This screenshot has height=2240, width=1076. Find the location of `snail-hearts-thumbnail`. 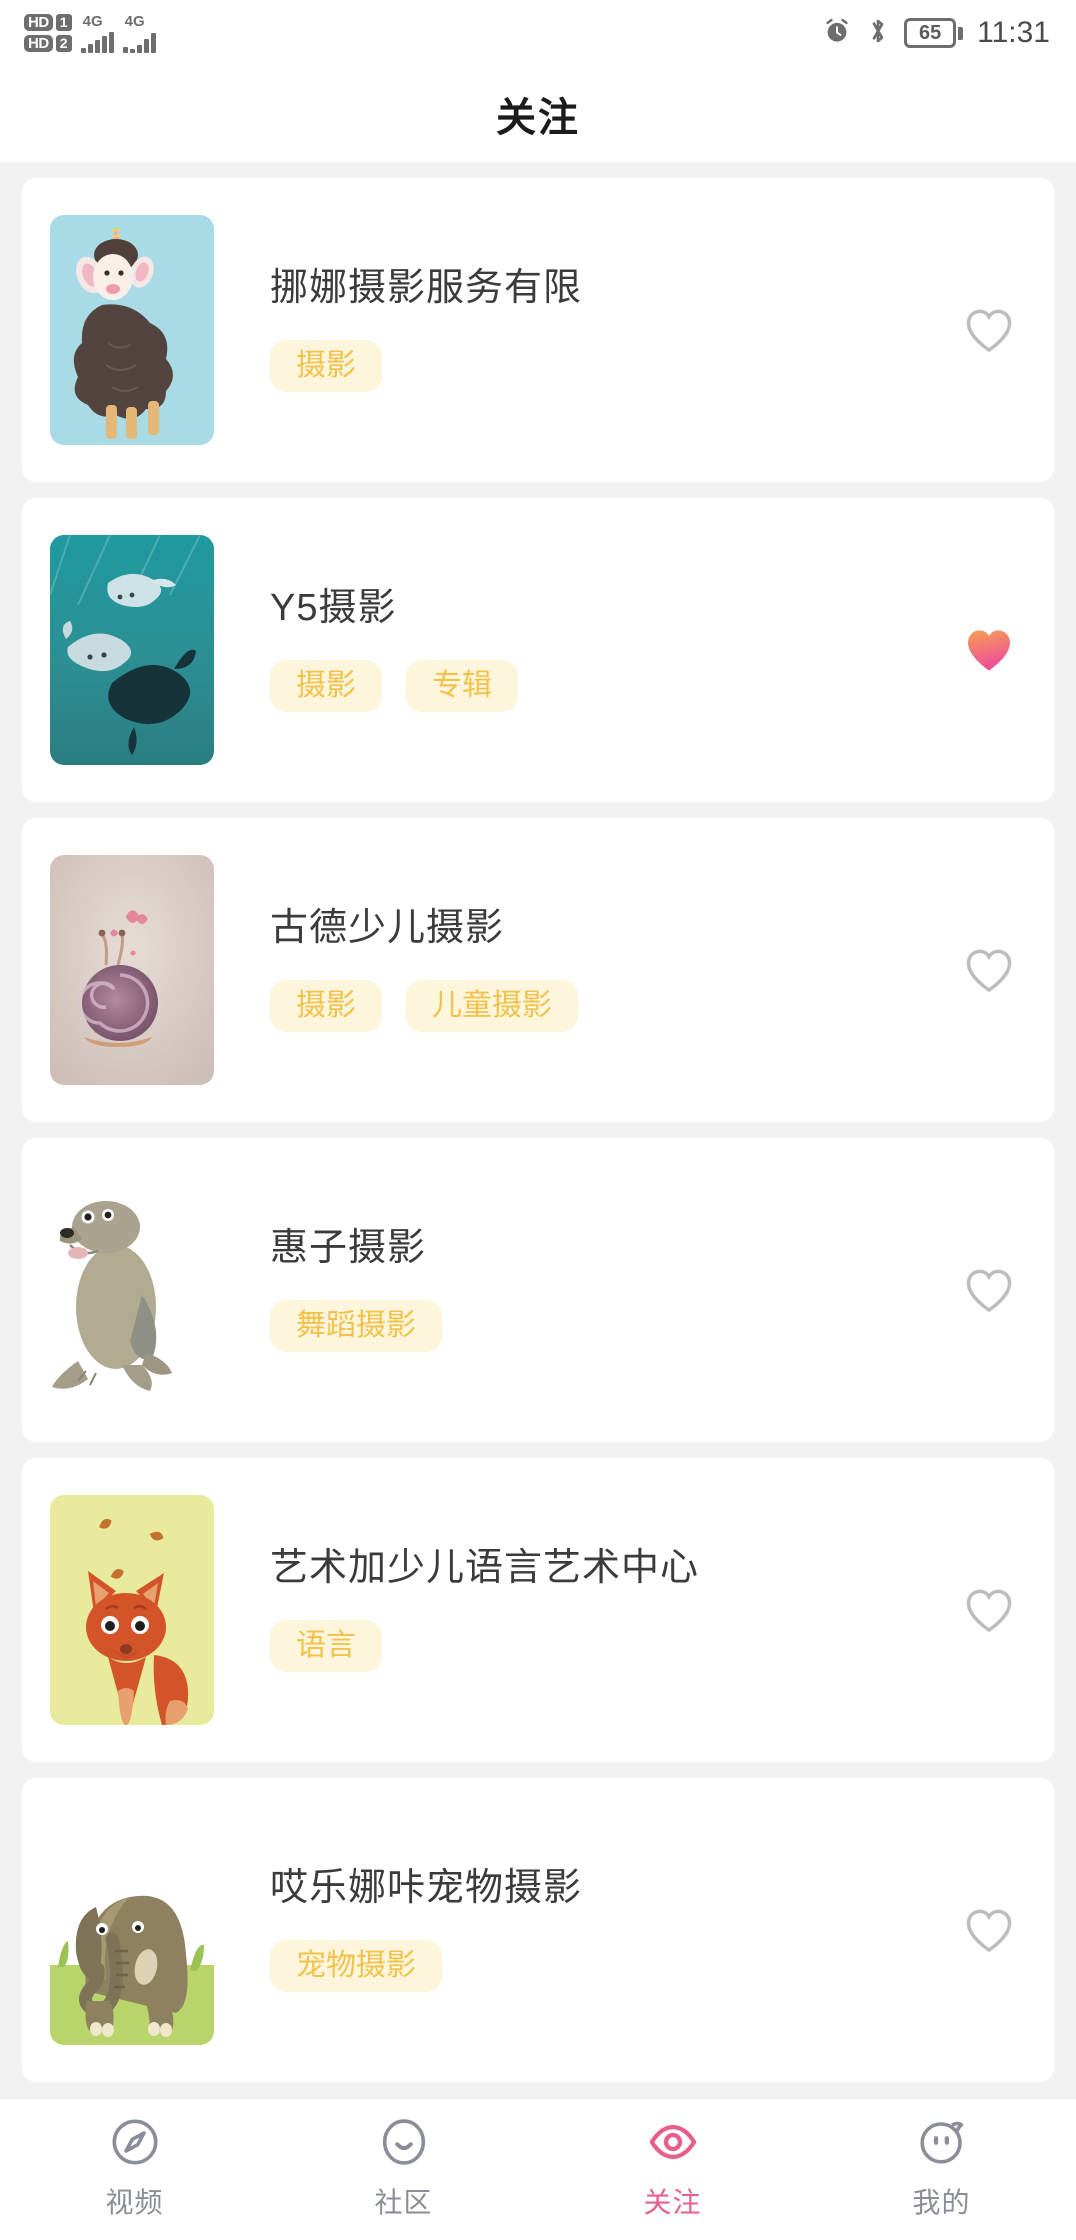

snail-hearts-thumbnail is located at coordinates (132, 970).